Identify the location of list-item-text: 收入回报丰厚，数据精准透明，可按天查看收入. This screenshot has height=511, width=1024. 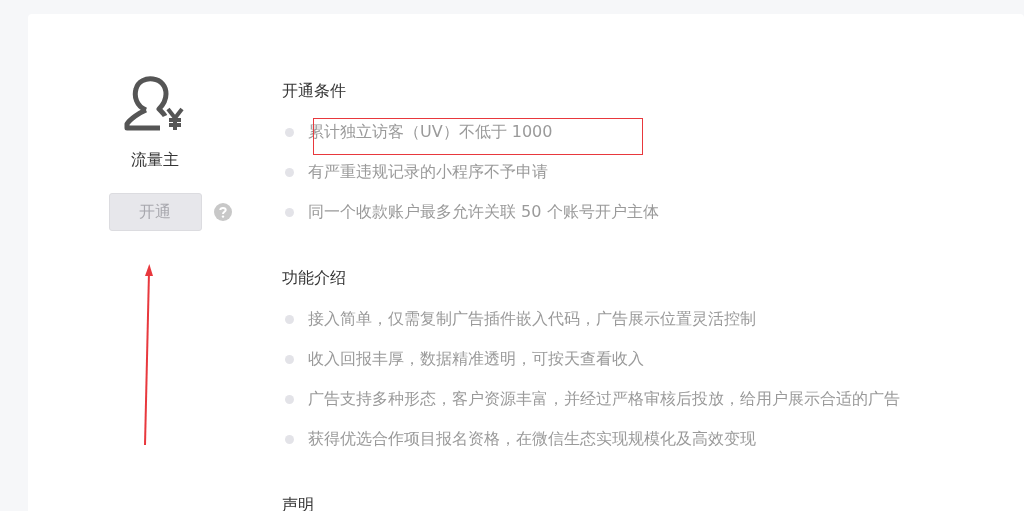
(476, 359).